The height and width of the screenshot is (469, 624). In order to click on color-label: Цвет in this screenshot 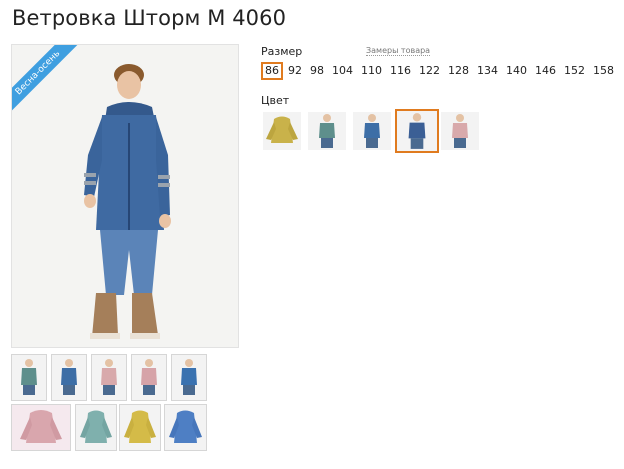, I will do `click(275, 100)`.